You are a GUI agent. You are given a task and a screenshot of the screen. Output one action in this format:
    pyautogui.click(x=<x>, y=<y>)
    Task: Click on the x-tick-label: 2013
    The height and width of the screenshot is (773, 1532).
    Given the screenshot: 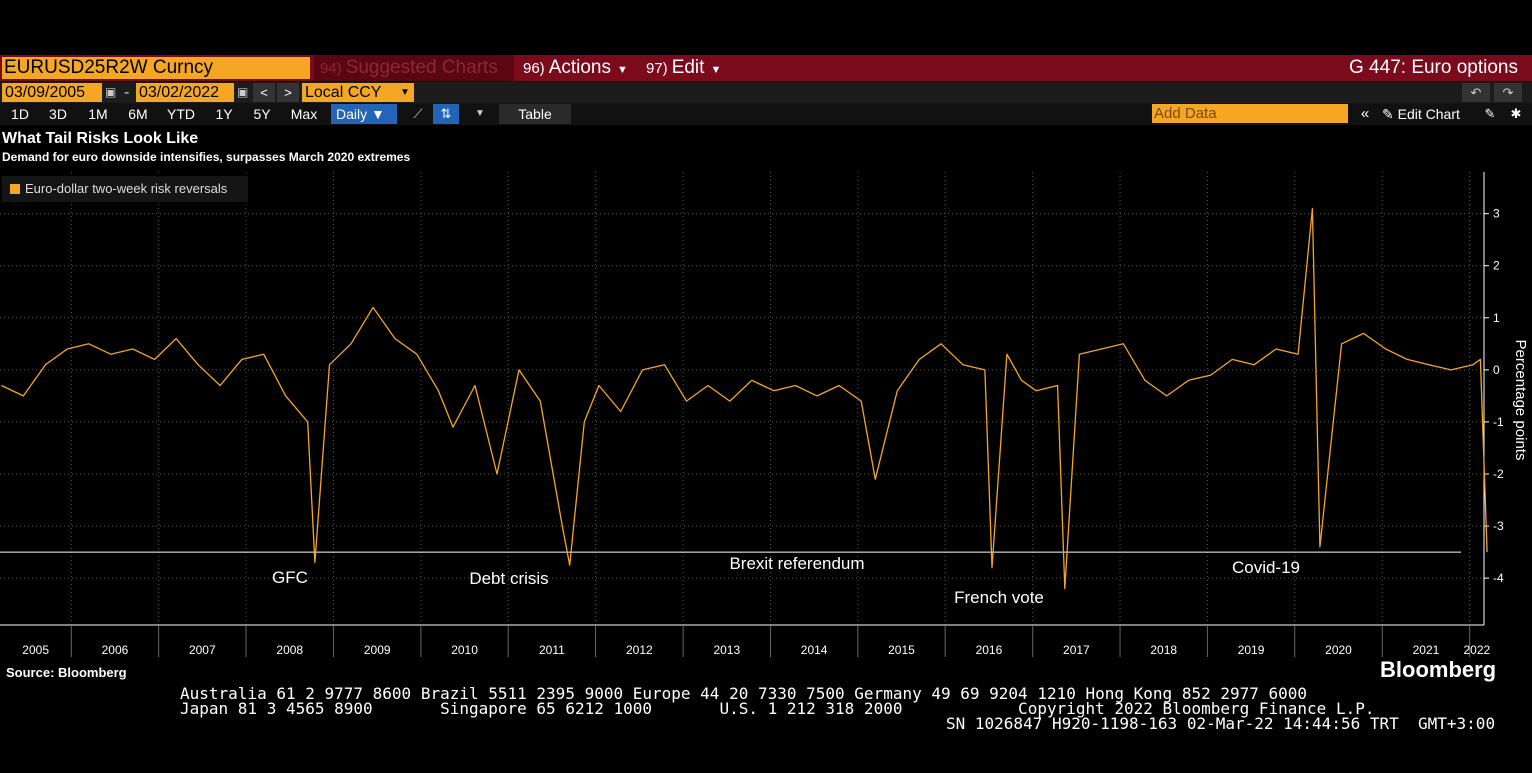 What is the action you would take?
    pyautogui.click(x=726, y=650)
    